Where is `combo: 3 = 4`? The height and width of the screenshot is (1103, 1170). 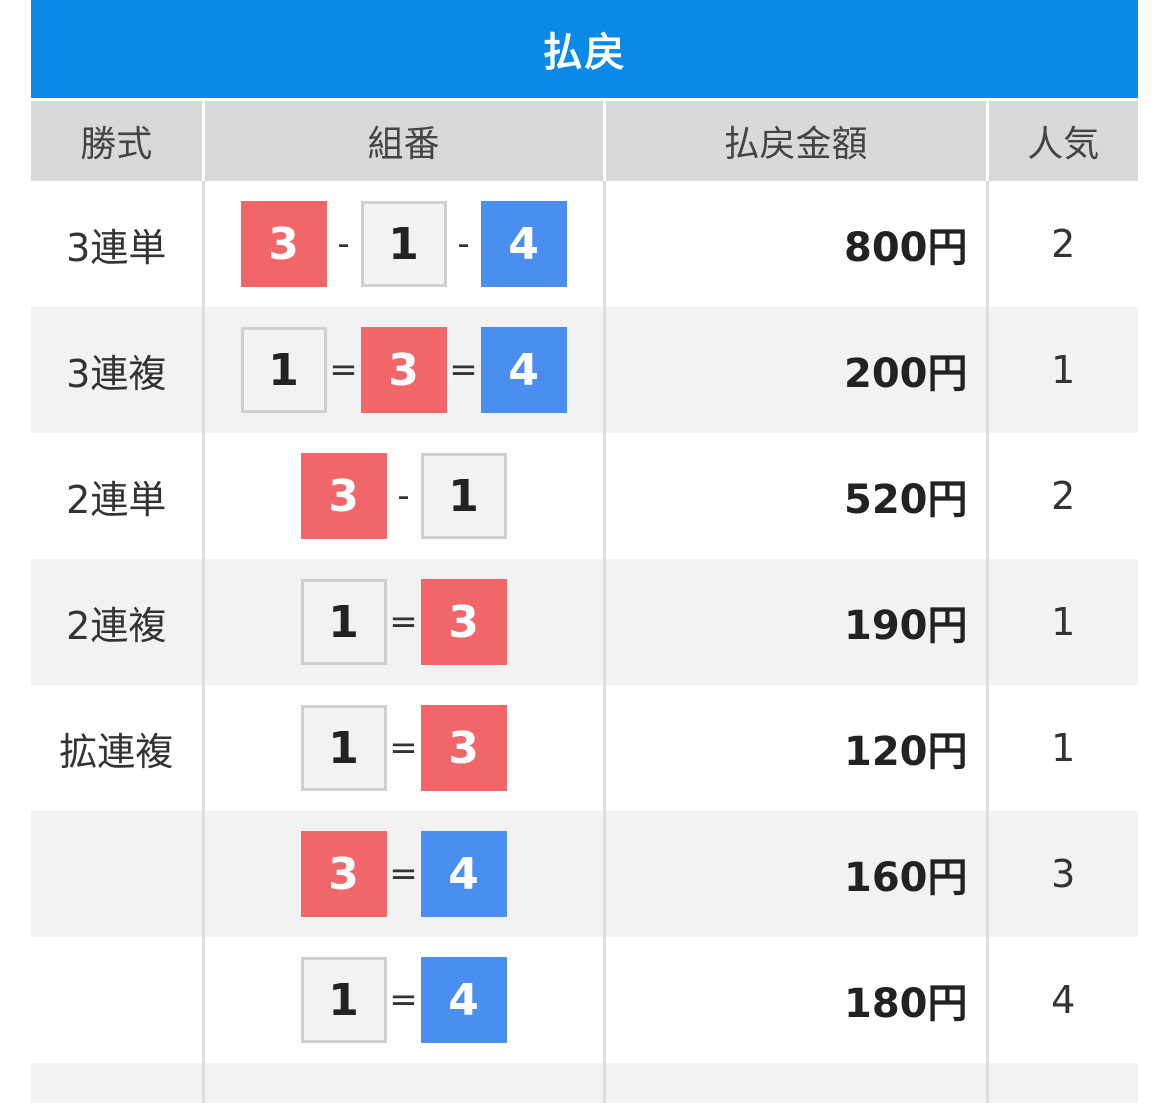
combo: 3 = 4 is located at coordinates (404, 874).